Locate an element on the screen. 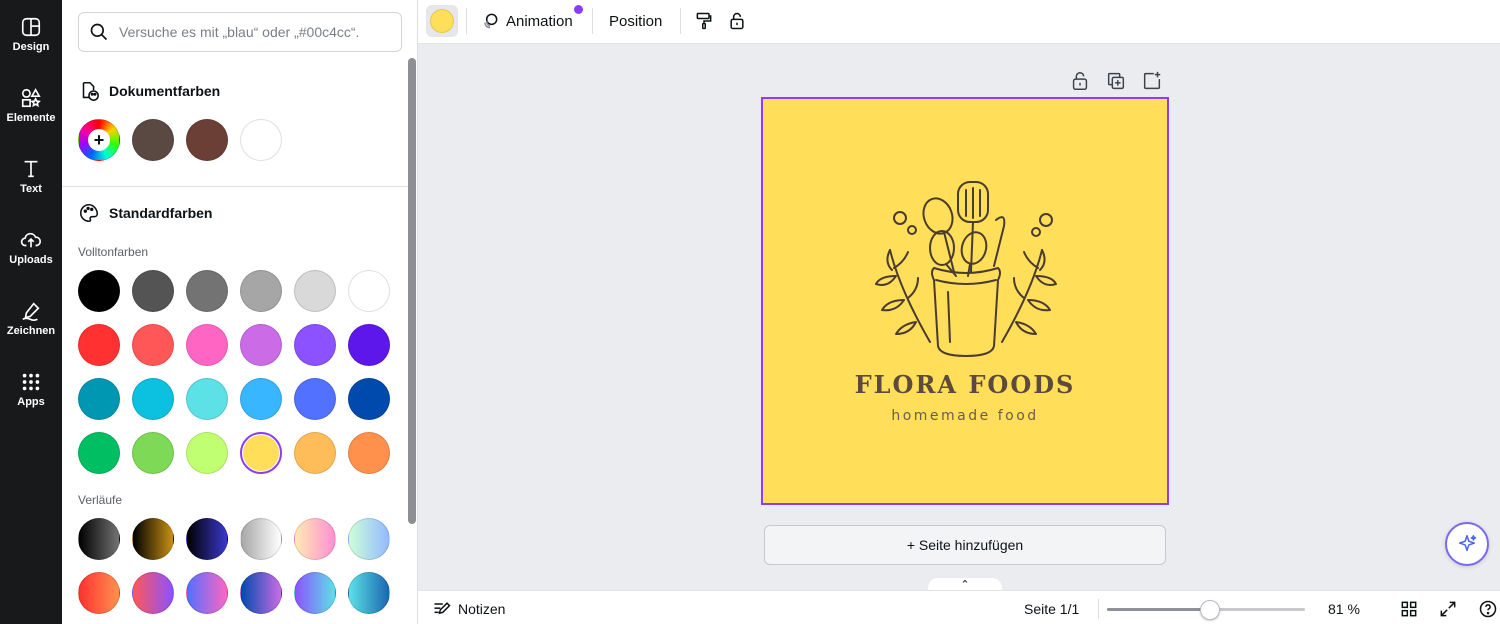  animation-button: Animation is located at coordinates (526, 21).